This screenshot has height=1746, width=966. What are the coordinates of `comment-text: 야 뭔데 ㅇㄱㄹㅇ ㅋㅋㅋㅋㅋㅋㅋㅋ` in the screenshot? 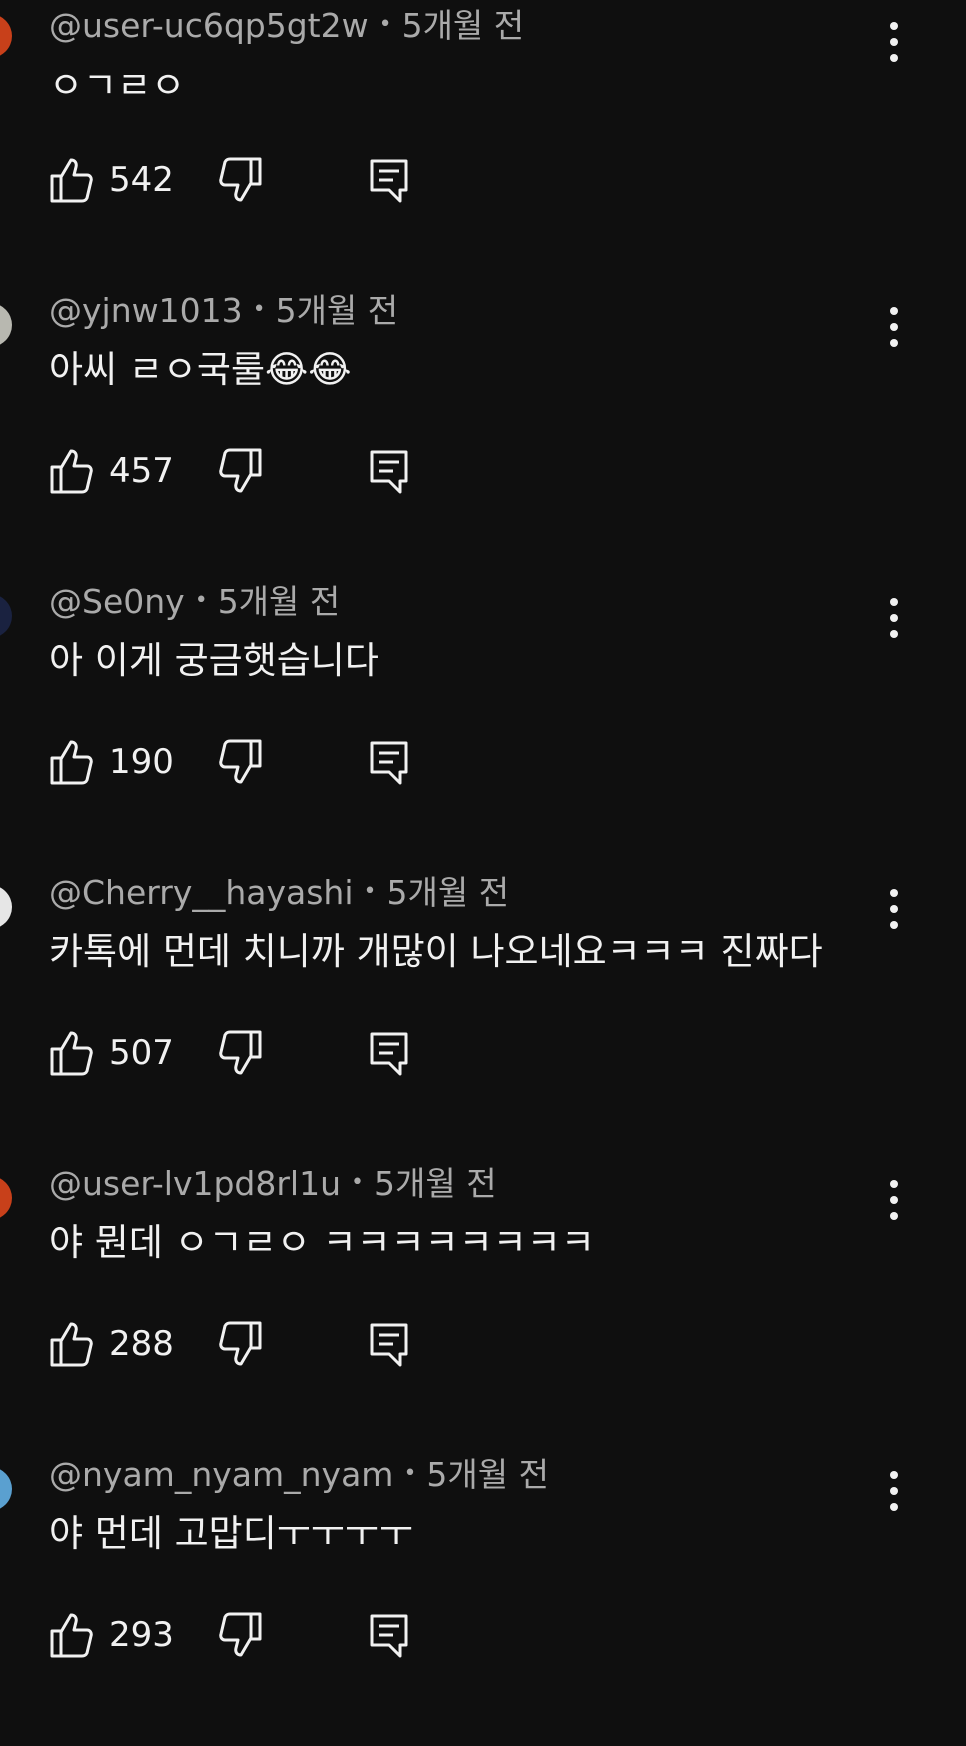 It's located at (322, 1242).